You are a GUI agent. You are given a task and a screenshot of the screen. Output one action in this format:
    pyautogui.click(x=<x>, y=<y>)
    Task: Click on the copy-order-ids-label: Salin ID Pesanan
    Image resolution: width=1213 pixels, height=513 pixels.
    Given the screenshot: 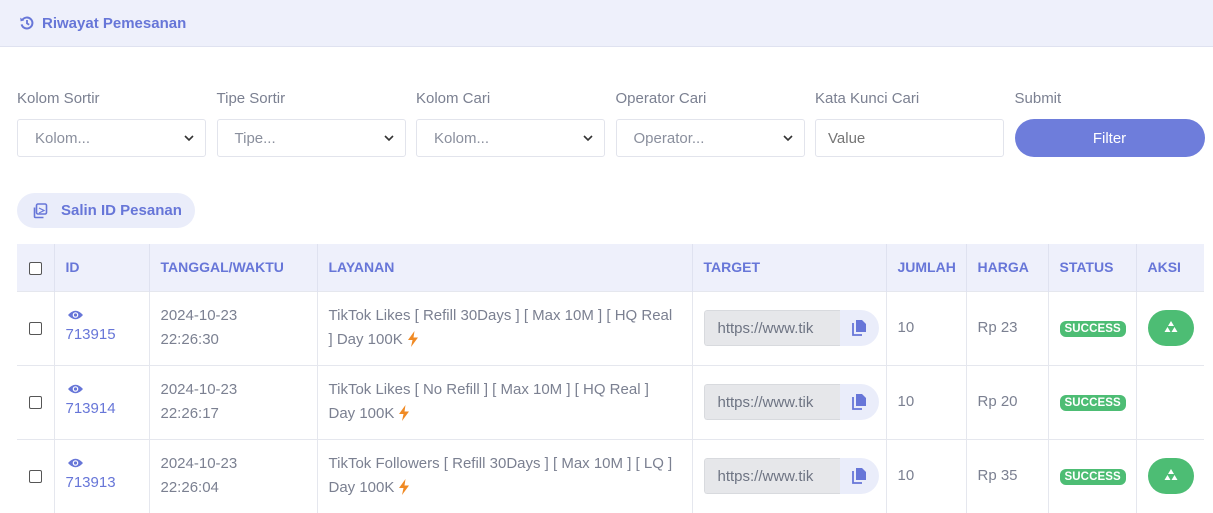 What is the action you would take?
    pyautogui.click(x=121, y=210)
    